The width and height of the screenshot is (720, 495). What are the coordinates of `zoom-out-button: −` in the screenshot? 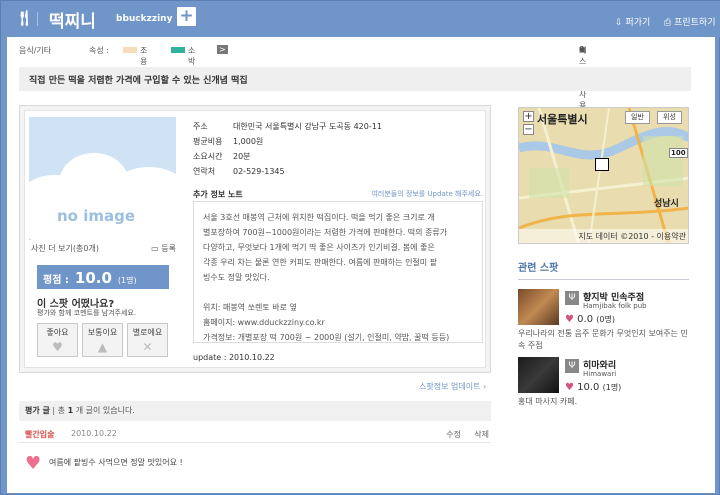 It's located at (528, 129).